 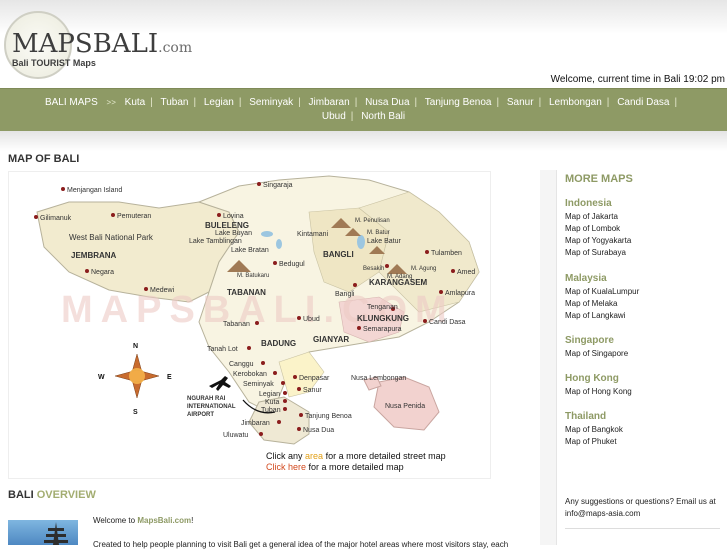 What do you see at coordinates (222, 349) in the screenshot?
I see `label-tanah-lot: Tanah Lot` at bounding box center [222, 349].